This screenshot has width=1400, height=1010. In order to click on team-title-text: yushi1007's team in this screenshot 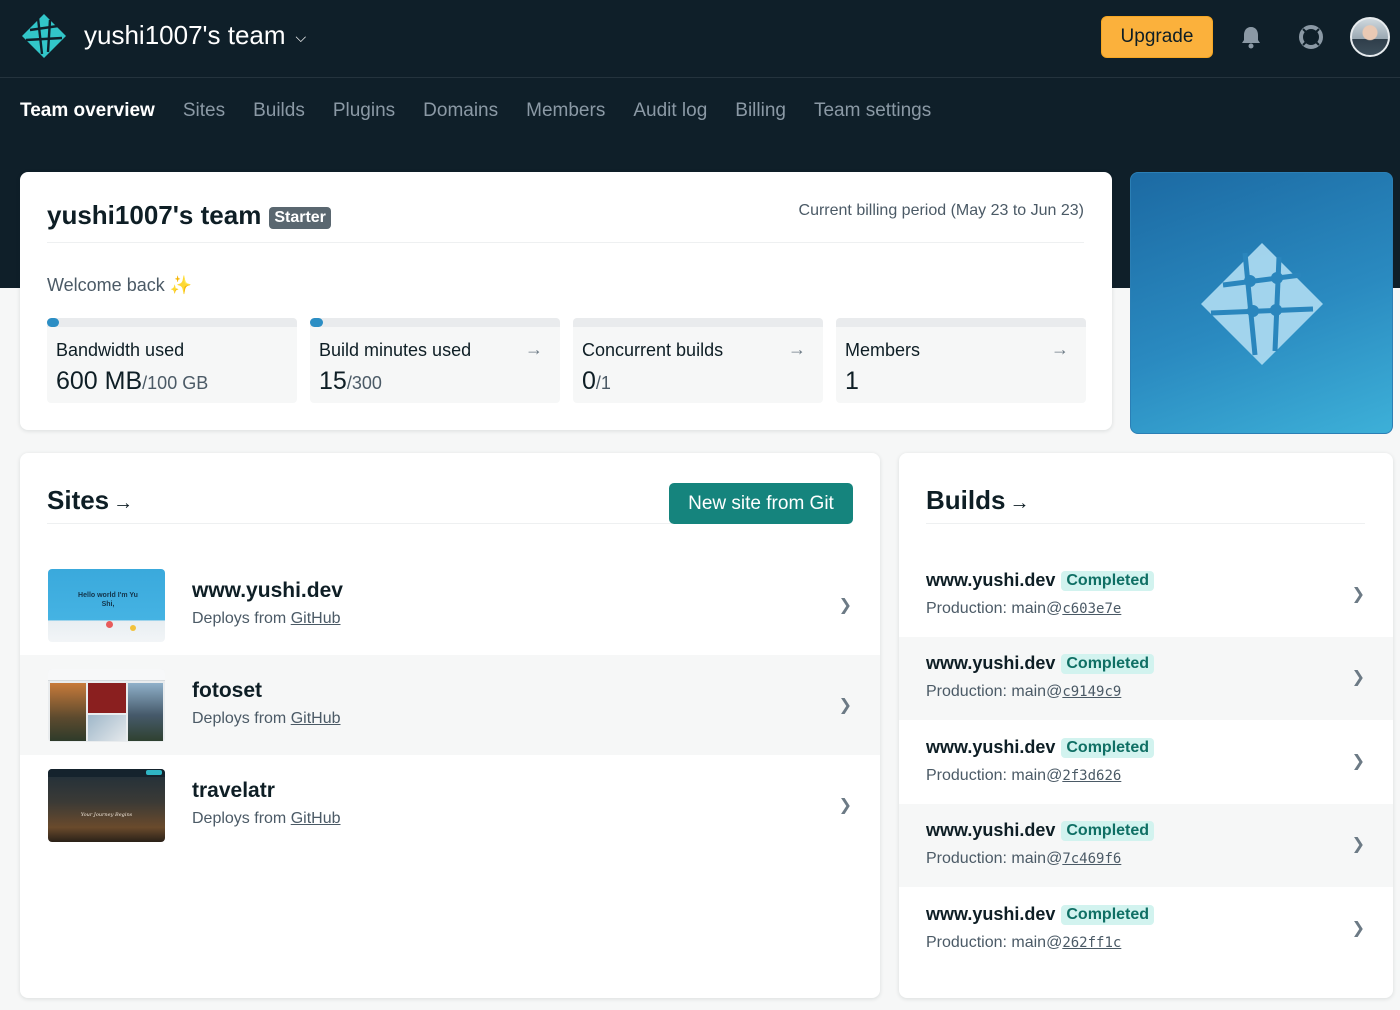, I will do `click(154, 215)`.